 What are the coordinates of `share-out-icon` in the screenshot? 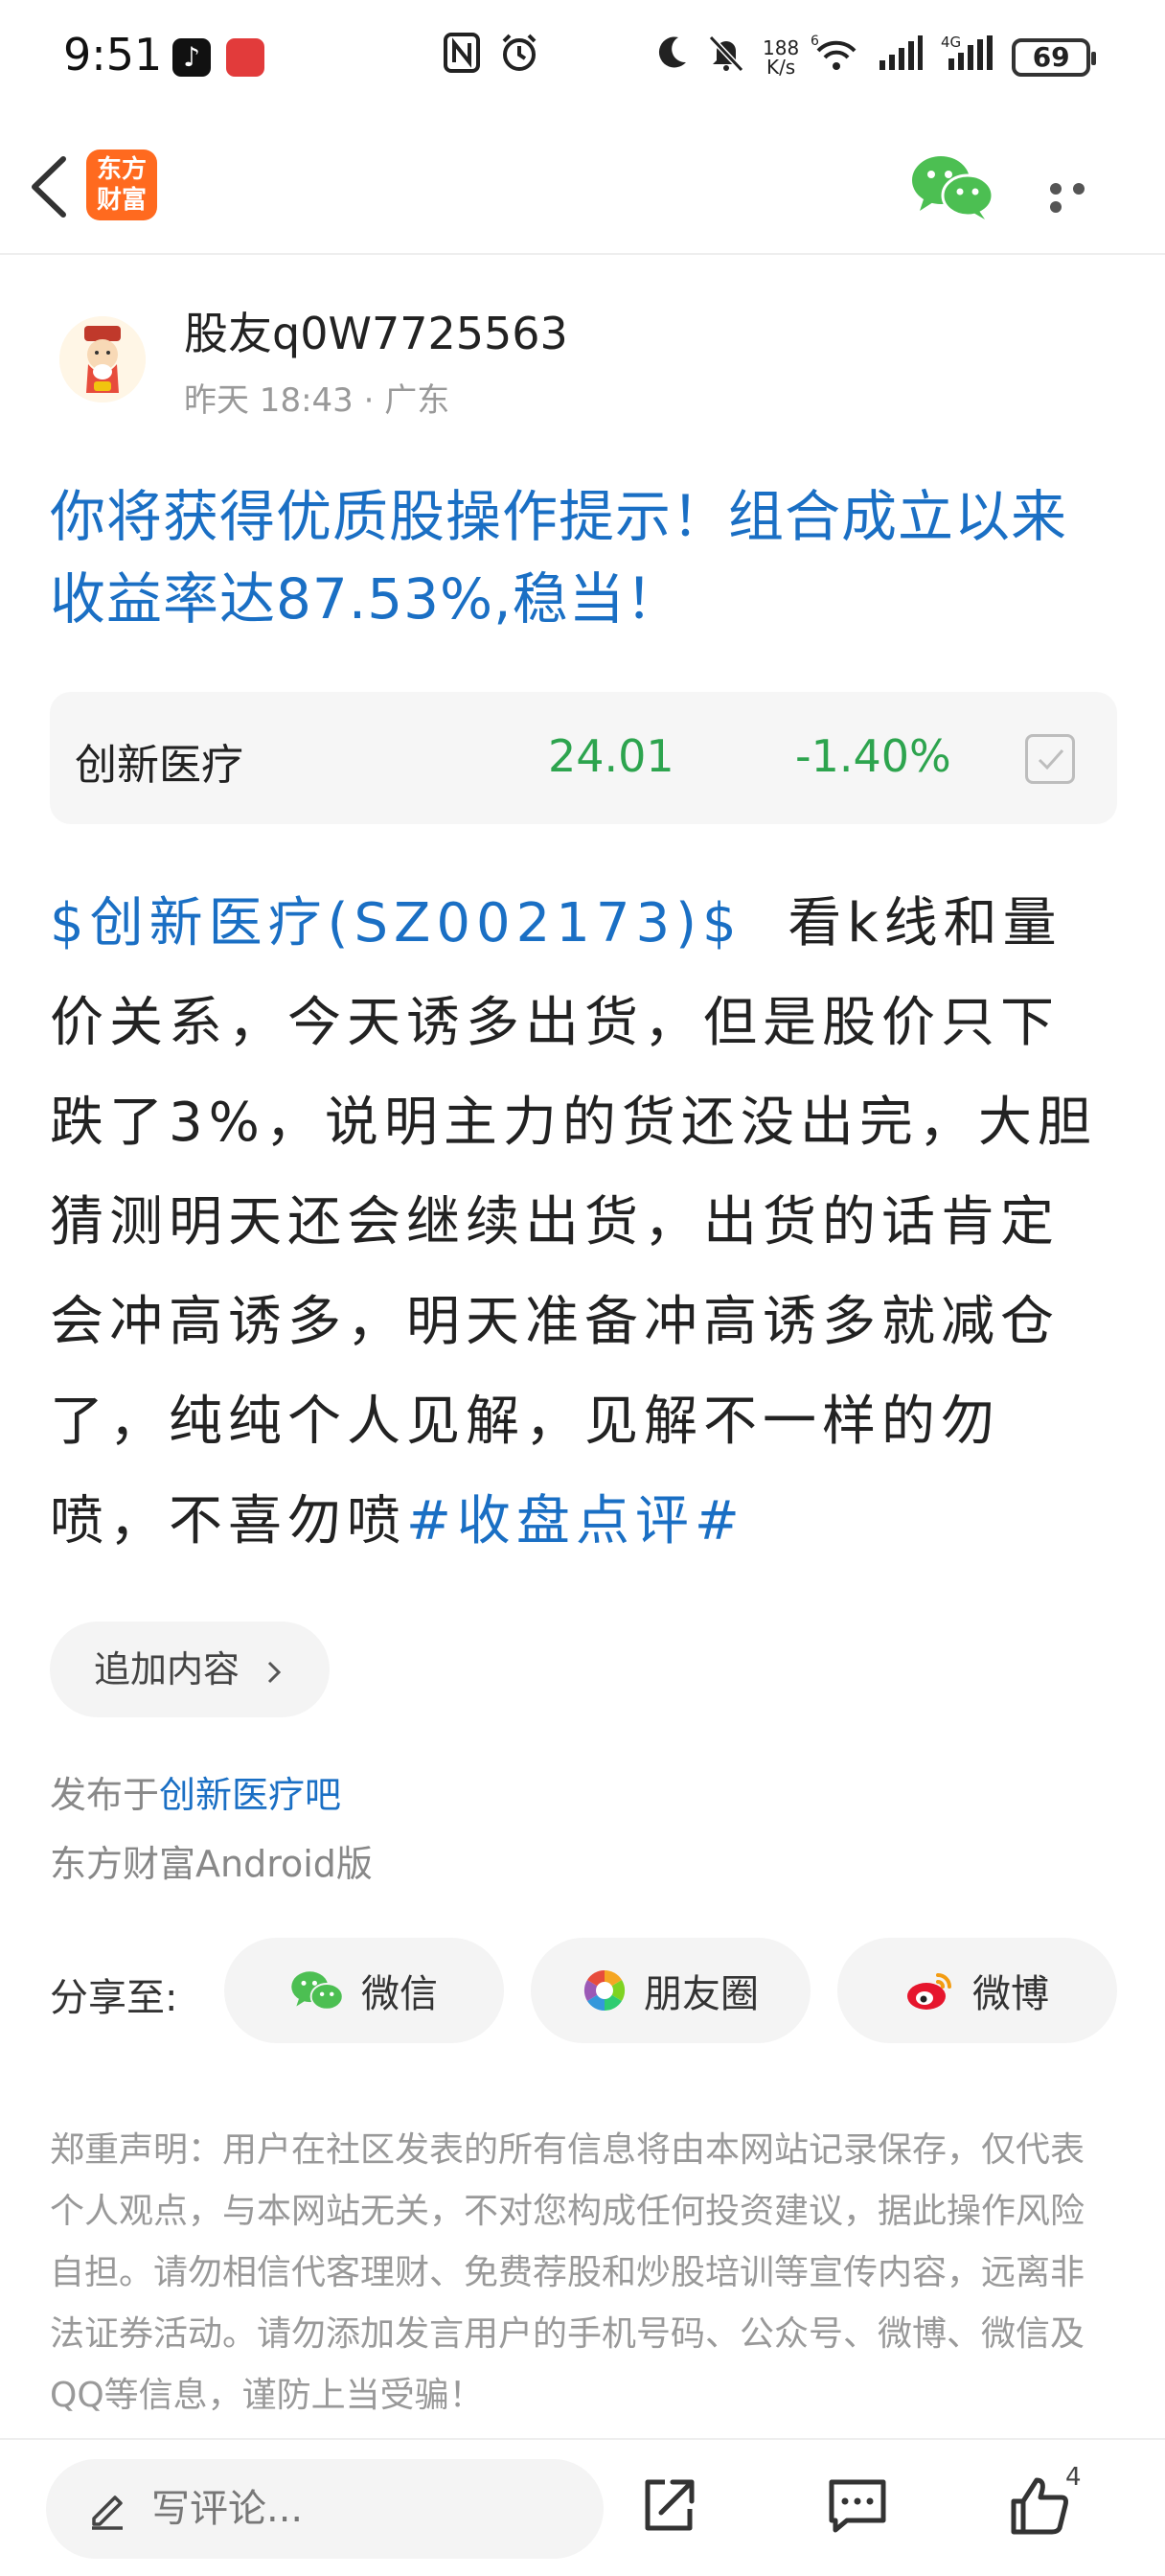 It's located at (670, 2505).